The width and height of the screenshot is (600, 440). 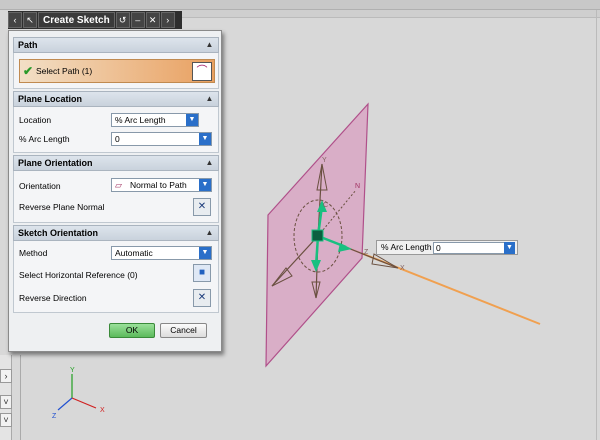 I want to click on horizontal-reference-label: Select Horizontal Reference (0), so click(x=78, y=275).